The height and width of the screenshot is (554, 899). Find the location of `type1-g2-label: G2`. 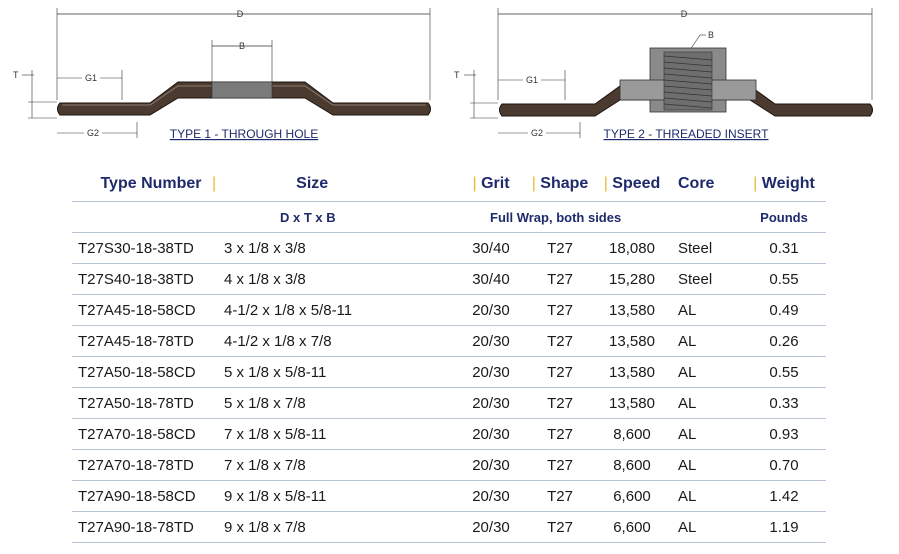

type1-g2-label: G2 is located at coordinates (93, 133).